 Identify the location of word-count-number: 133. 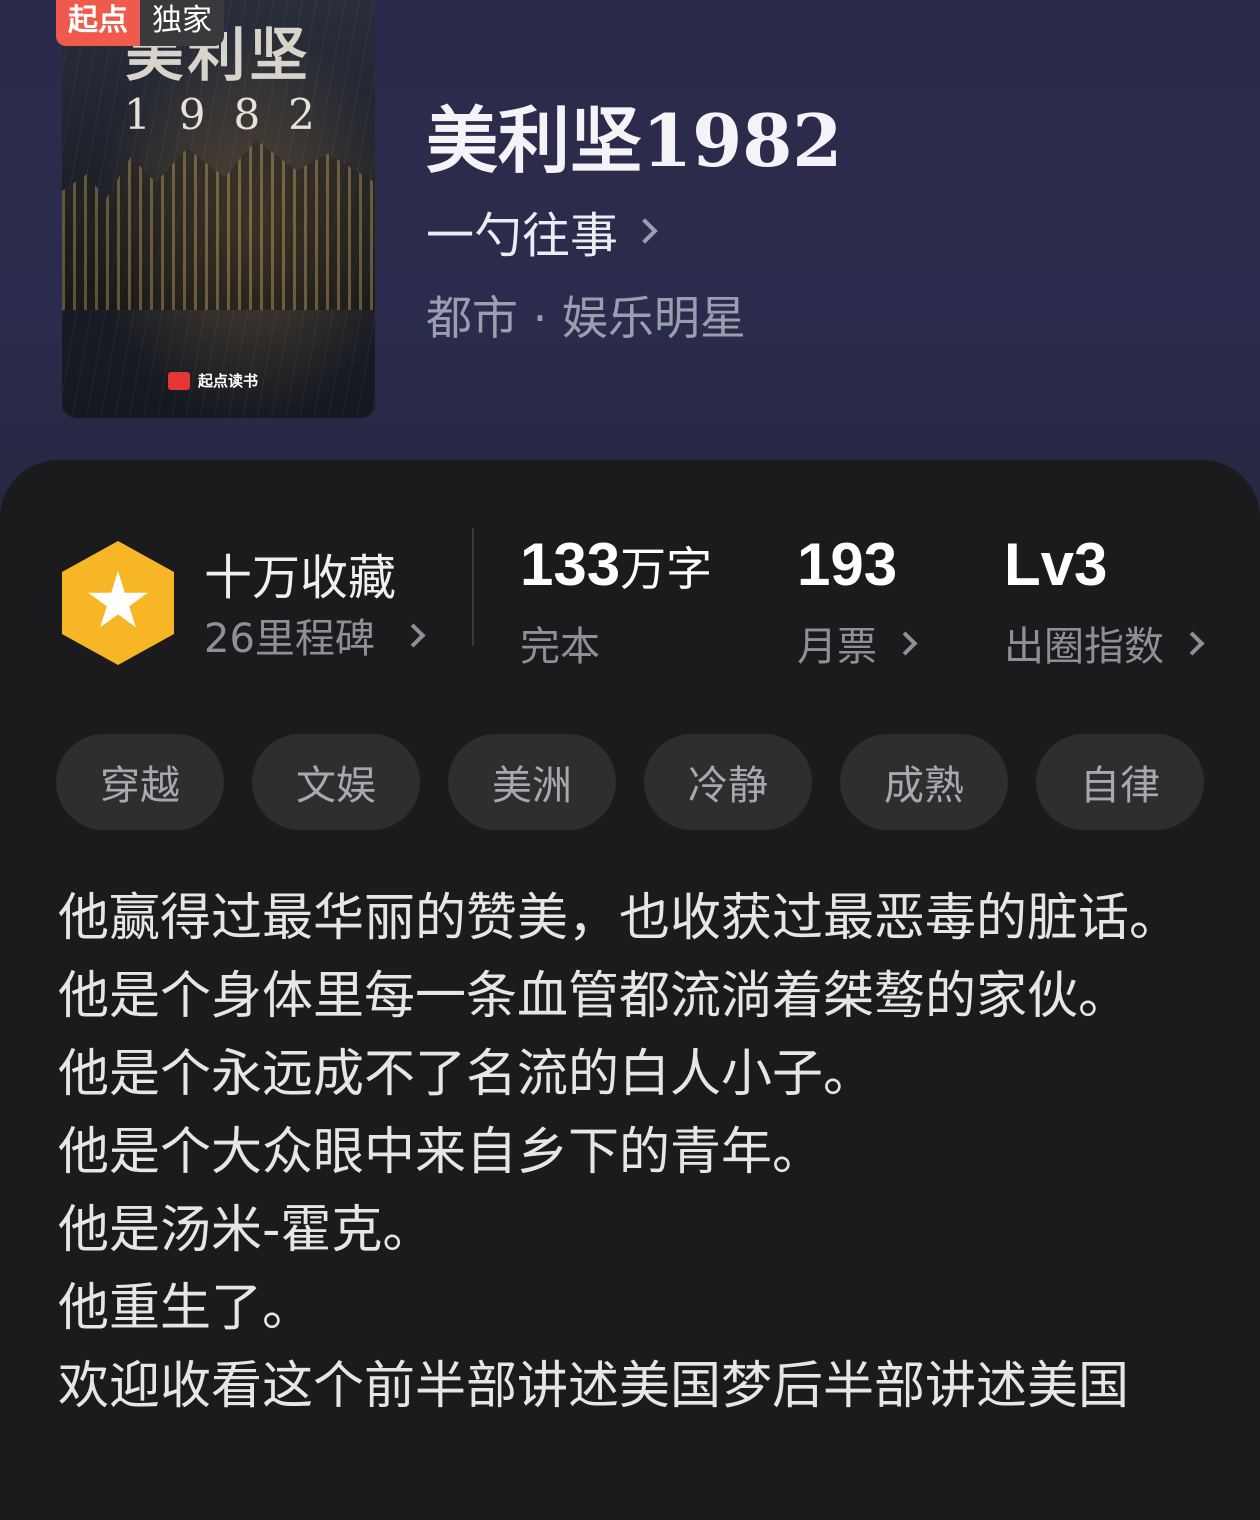
(570, 564).